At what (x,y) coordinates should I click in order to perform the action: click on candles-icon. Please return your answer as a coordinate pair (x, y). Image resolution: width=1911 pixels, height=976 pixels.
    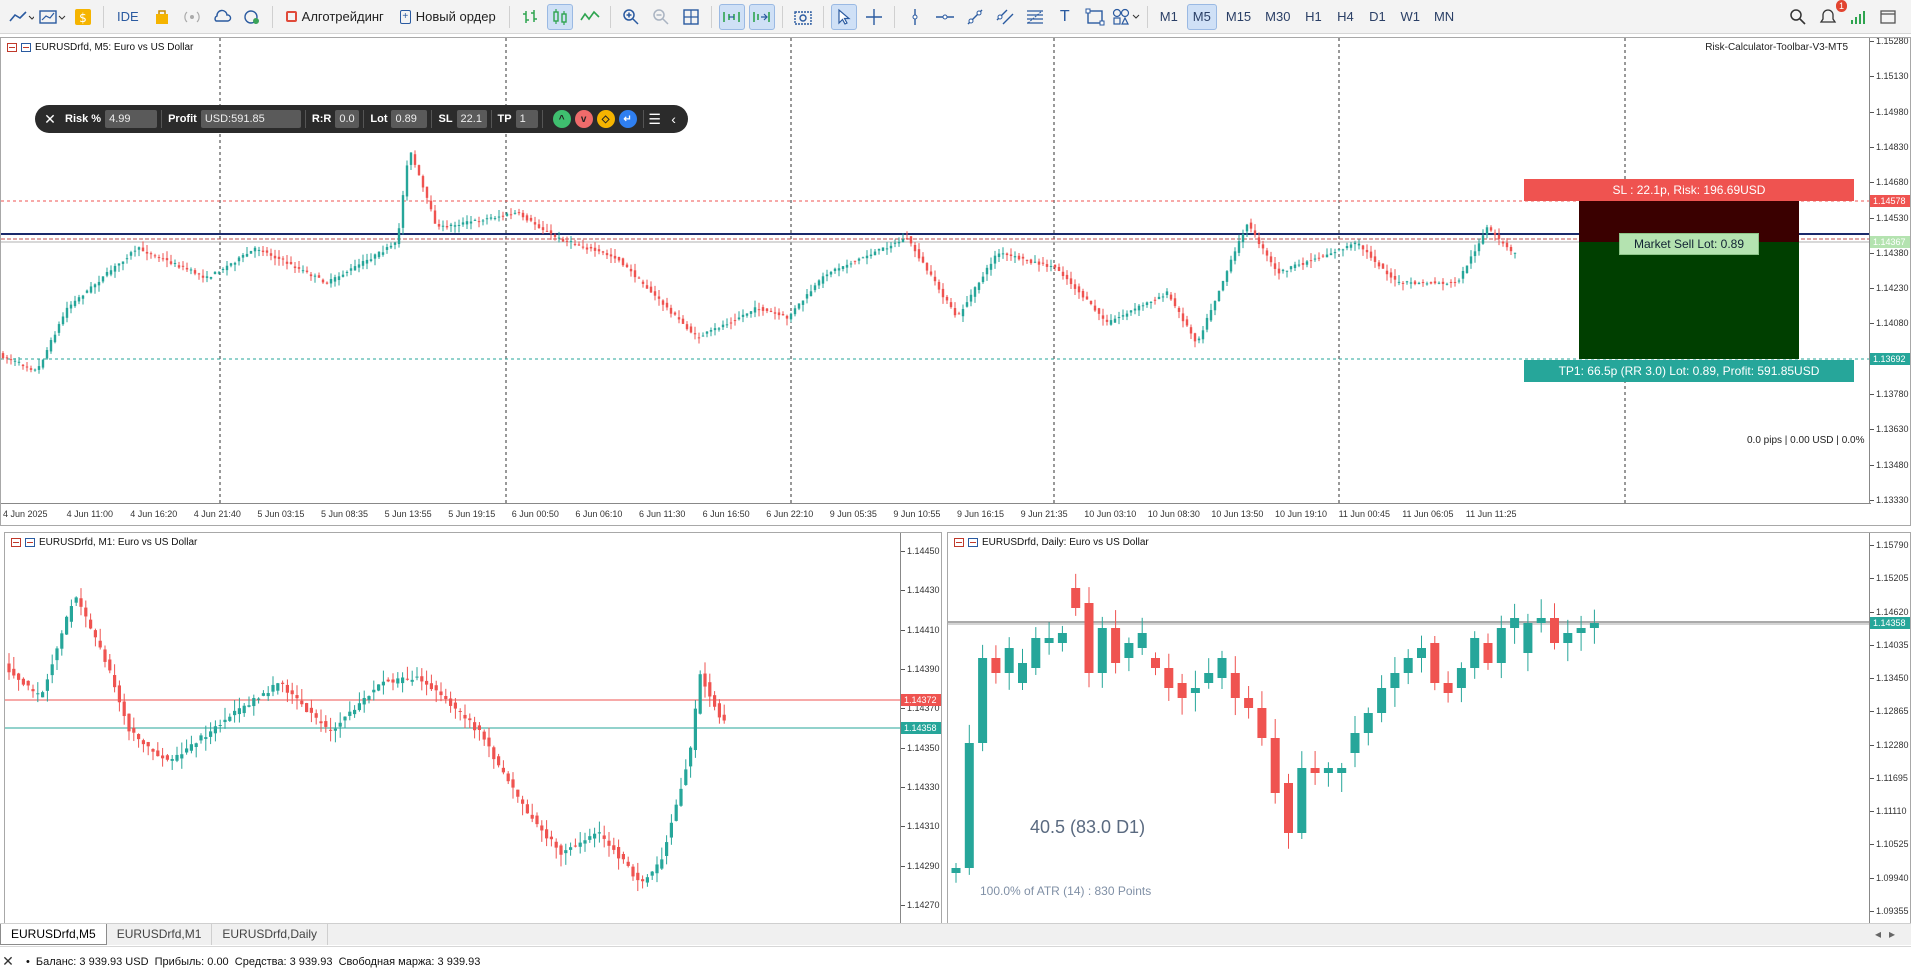
    Looking at the image, I should click on (559, 16).